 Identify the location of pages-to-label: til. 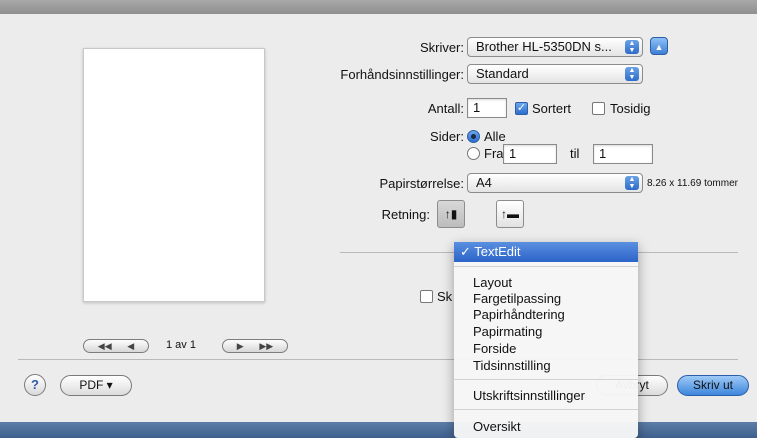
(575, 153).